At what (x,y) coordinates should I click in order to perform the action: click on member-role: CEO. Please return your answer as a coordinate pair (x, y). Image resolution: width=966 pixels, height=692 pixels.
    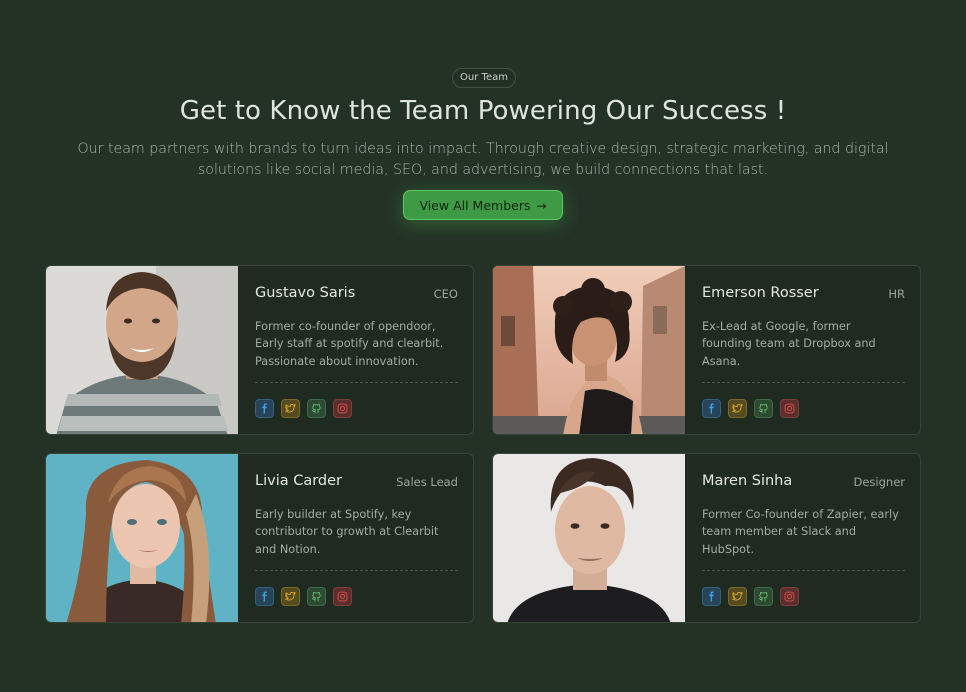
    Looking at the image, I should click on (445, 294).